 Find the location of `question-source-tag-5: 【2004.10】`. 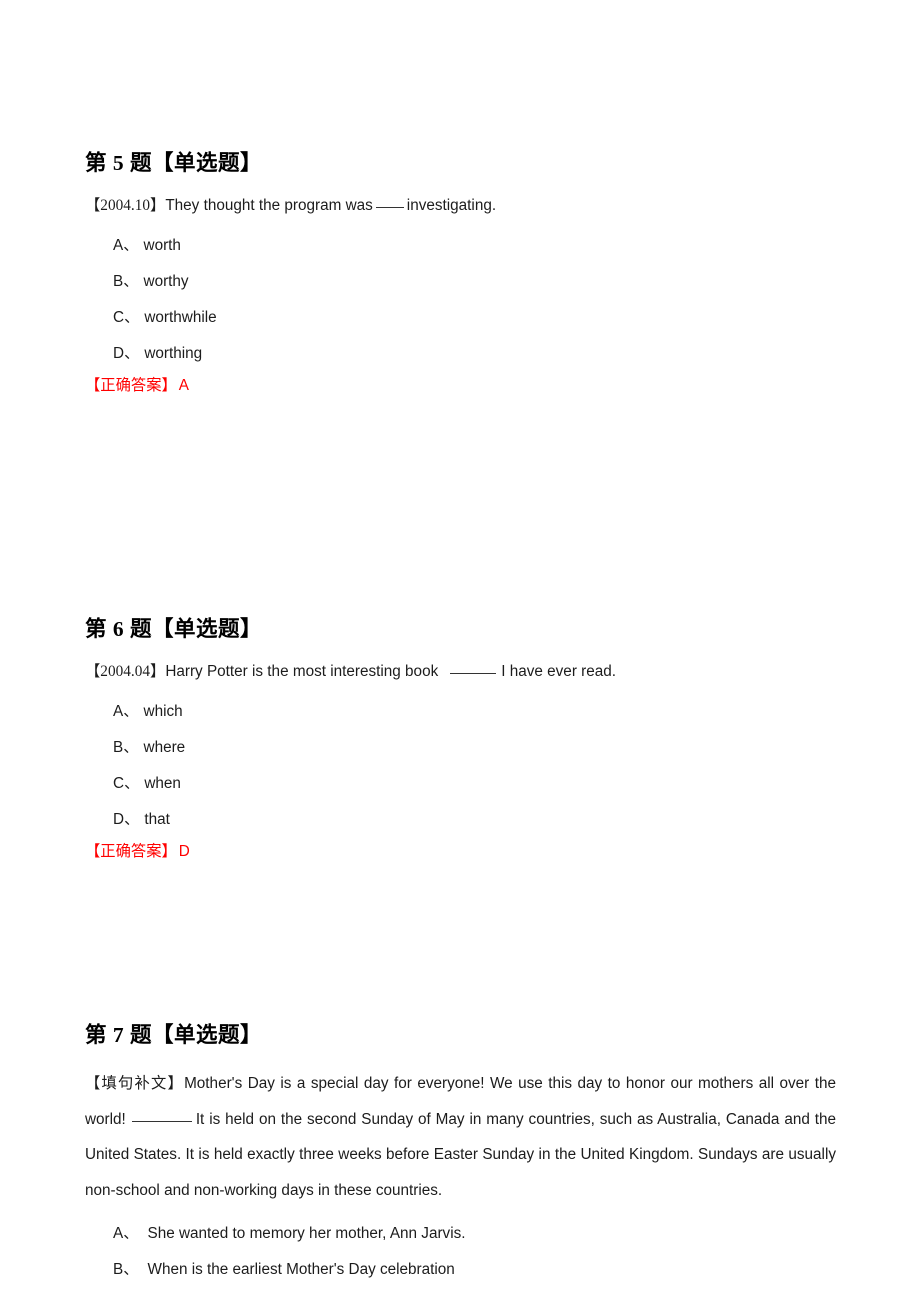

question-source-tag-5: 【2004.10】 is located at coordinates (125, 205).